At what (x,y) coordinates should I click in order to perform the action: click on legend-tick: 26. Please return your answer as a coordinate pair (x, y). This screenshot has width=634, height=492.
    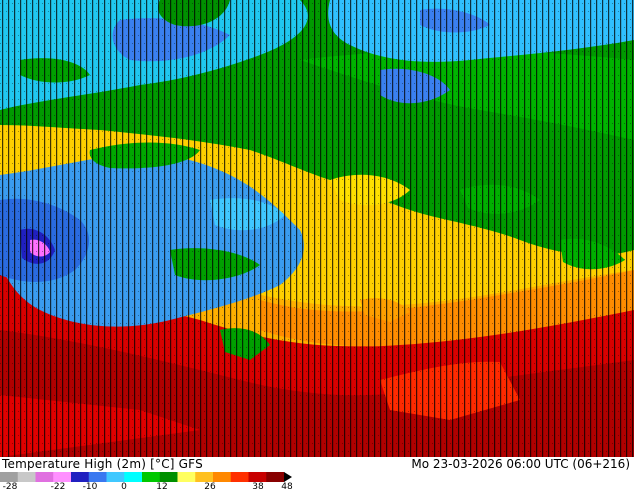
    Looking at the image, I should click on (210, 487).